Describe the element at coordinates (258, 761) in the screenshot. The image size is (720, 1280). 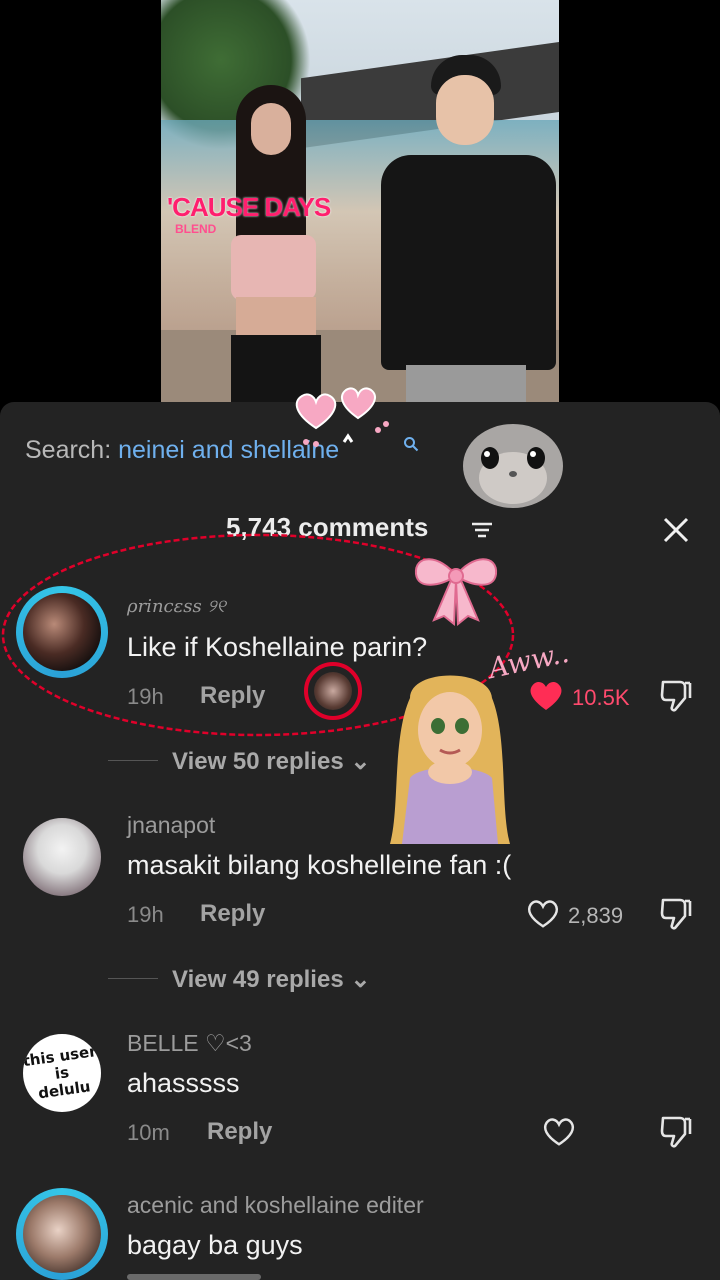
I see `view-replies-label: View 50 replies` at that location.